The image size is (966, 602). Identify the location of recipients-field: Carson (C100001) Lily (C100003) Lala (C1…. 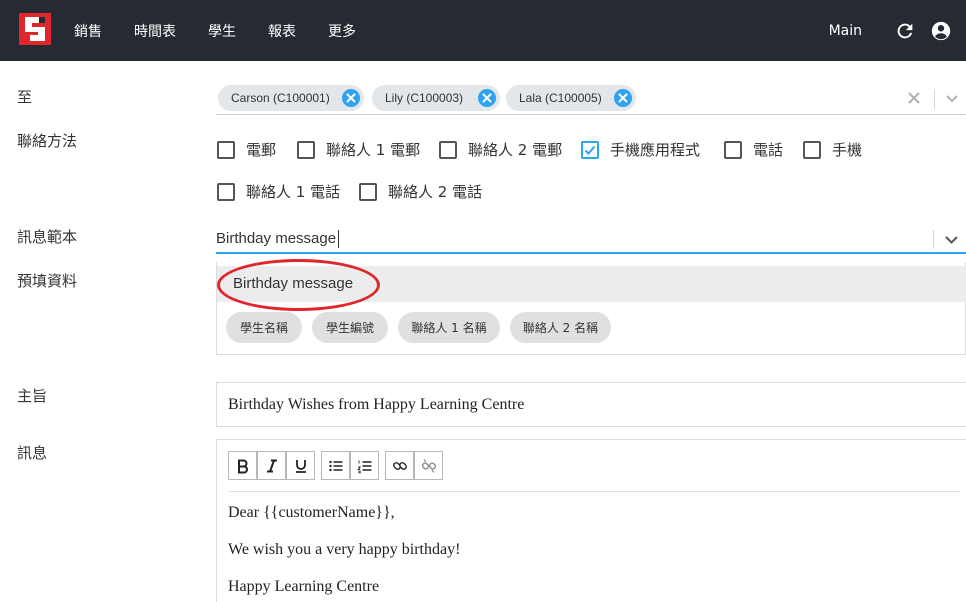
(591, 99).